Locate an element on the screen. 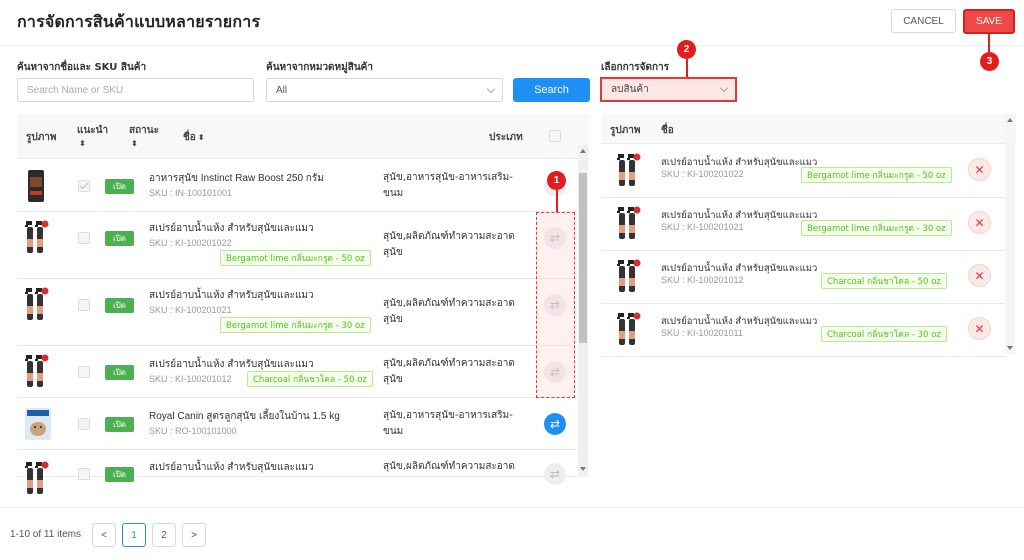 This screenshot has height=560, width=1024. pagination-summary: 1-10 of 11 items is located at coordinates (45, 534).